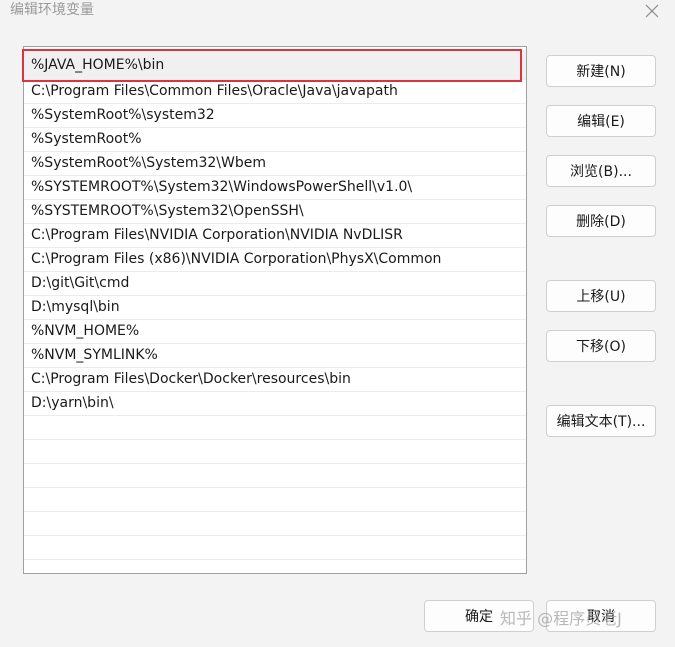 This screenshot has height=647, width=675. What do you see at coordinates (601, 121) in the screenshot?
I see `edit-button: 编辑(E)` at bounding box center [601, 121].